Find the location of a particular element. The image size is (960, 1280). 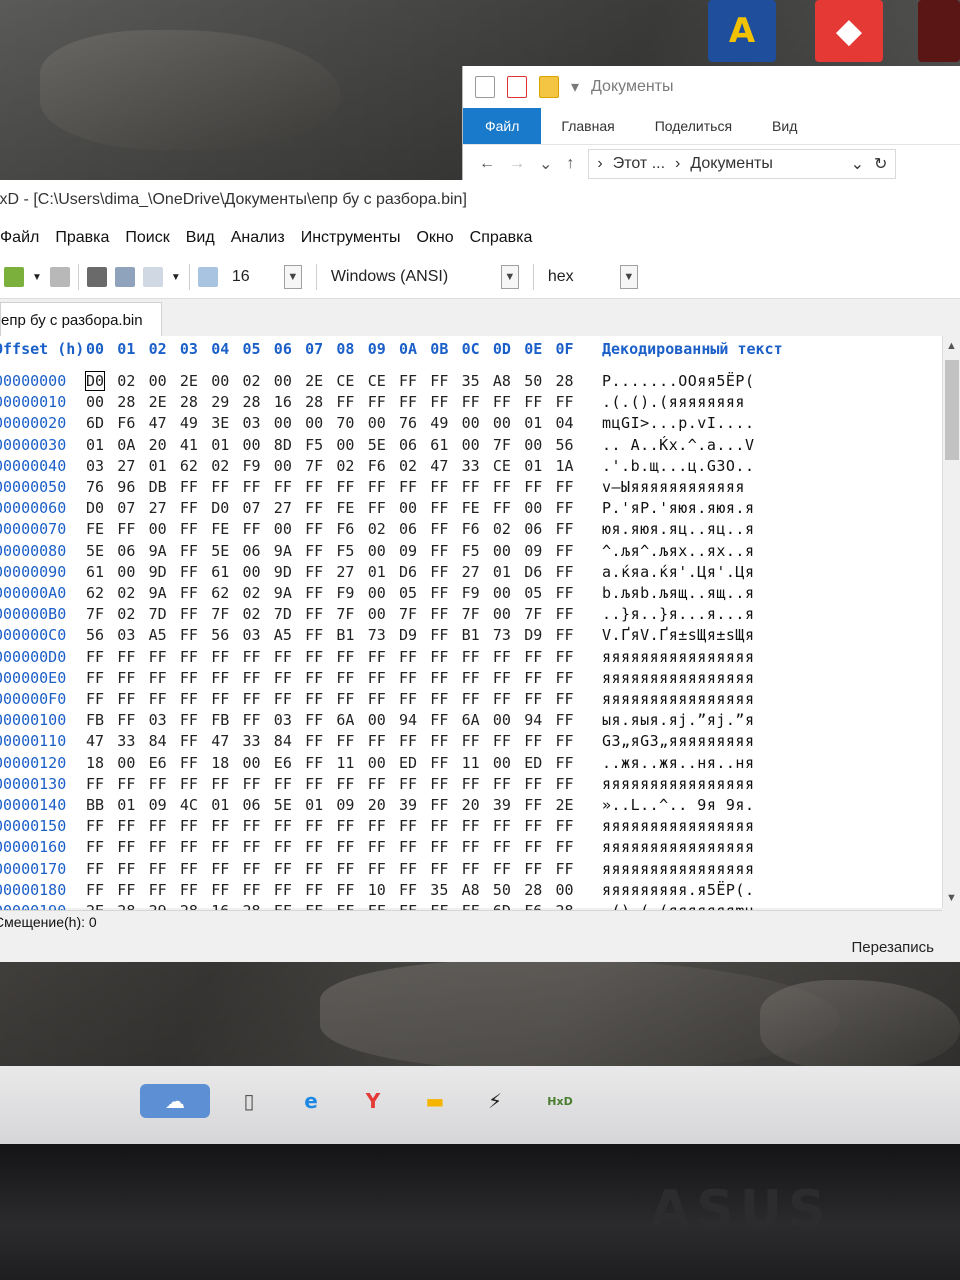

hex-byte: 76 is located at coordinates (408, 423).